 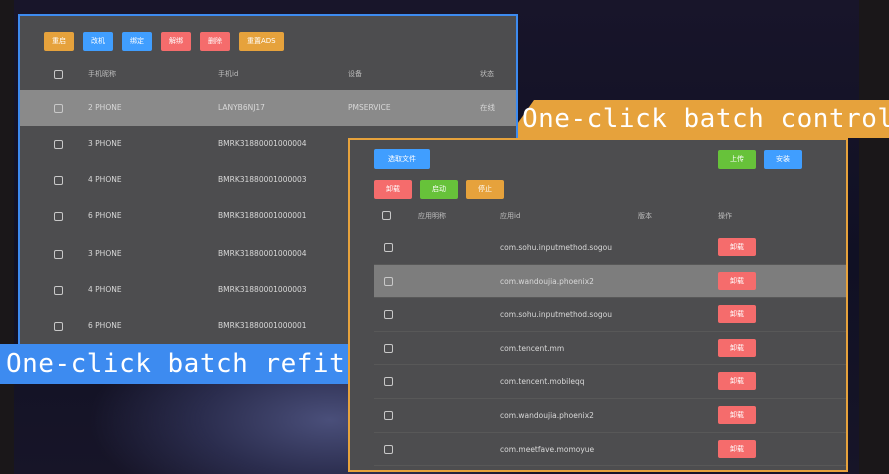 What do you see at coordinates (610, 217) in the screenshot?
I see `app-table-header: 应用明称 应用id 版本 操作` at bounding box center [610, 217].